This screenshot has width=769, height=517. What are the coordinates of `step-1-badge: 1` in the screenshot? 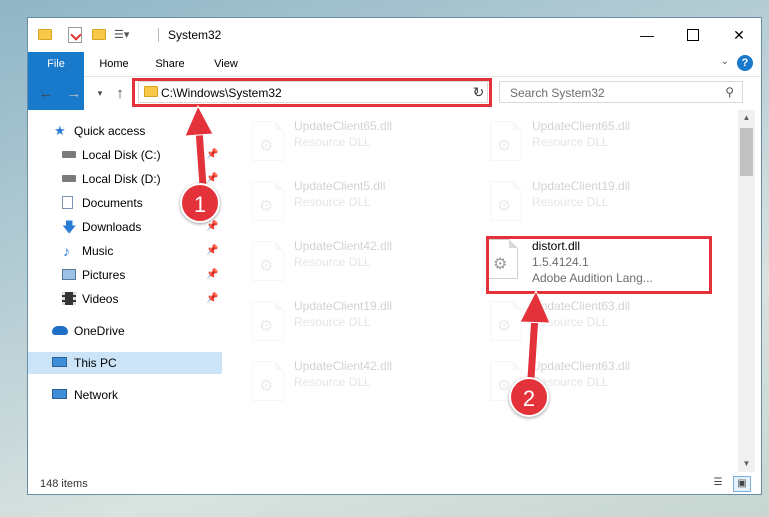 It's located at (200, 203).